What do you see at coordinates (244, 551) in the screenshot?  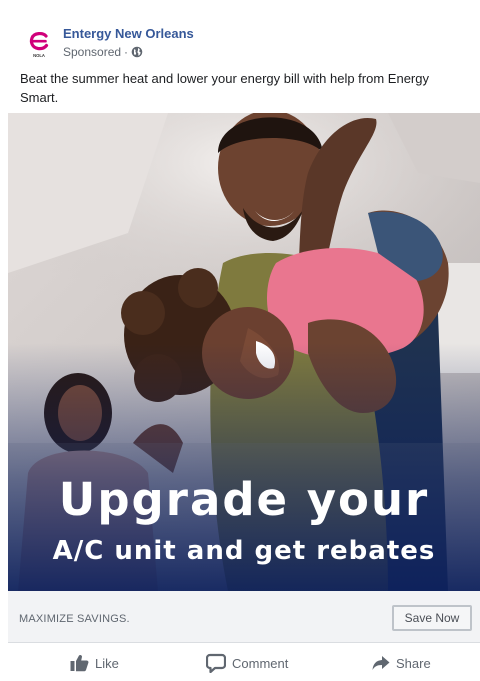 I see `ad-headline-line-2: A/C unit and get rebates` at bounding box center [244, 551].